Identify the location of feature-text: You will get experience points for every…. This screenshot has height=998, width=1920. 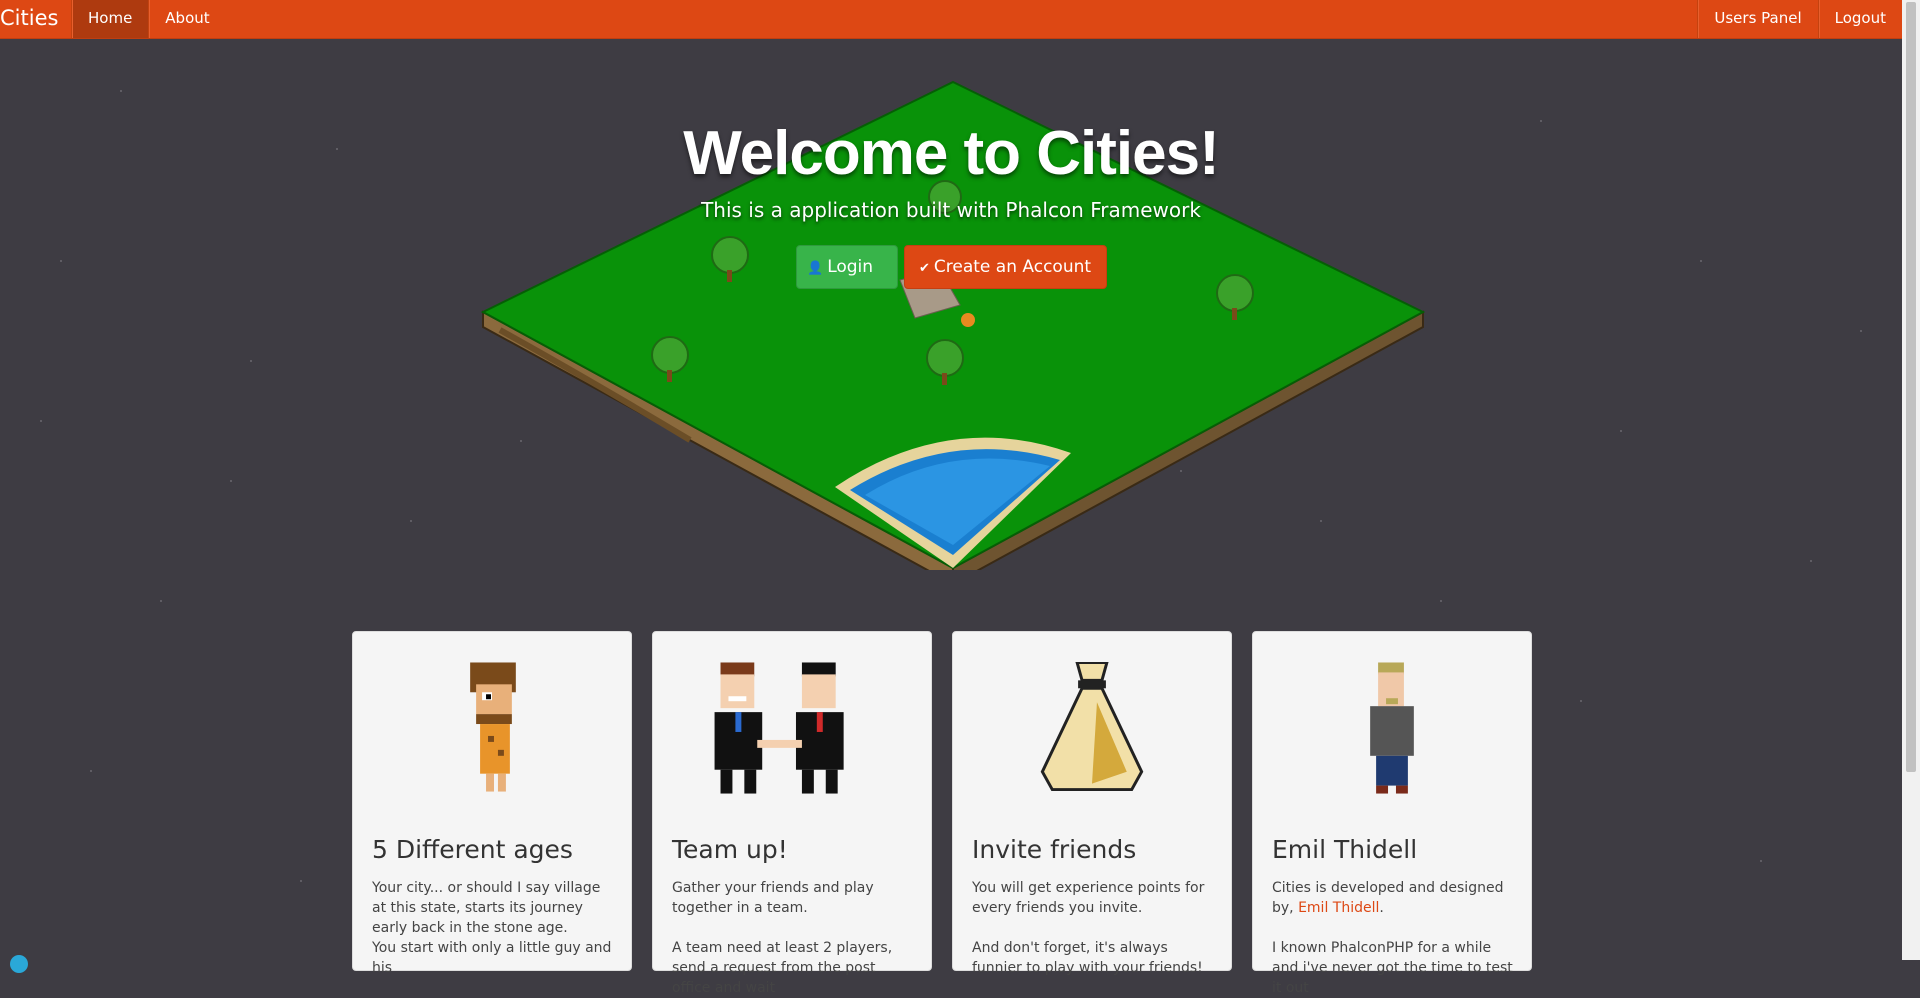
(1088, 898).